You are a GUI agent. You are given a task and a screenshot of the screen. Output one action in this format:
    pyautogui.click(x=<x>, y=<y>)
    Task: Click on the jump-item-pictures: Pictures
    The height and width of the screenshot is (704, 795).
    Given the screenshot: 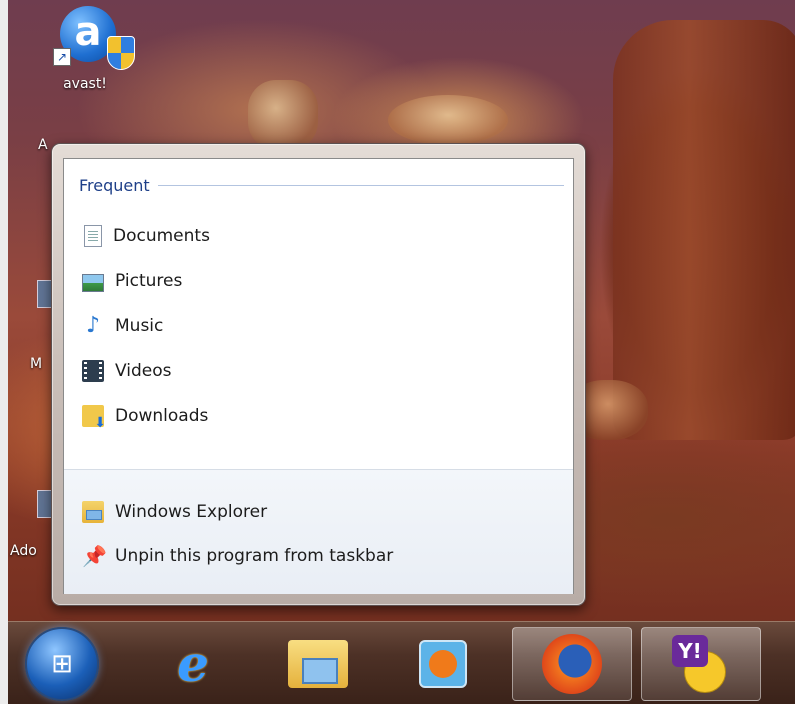 What is the action you would take?
    pyautogui.click(x=317, y=281)
    